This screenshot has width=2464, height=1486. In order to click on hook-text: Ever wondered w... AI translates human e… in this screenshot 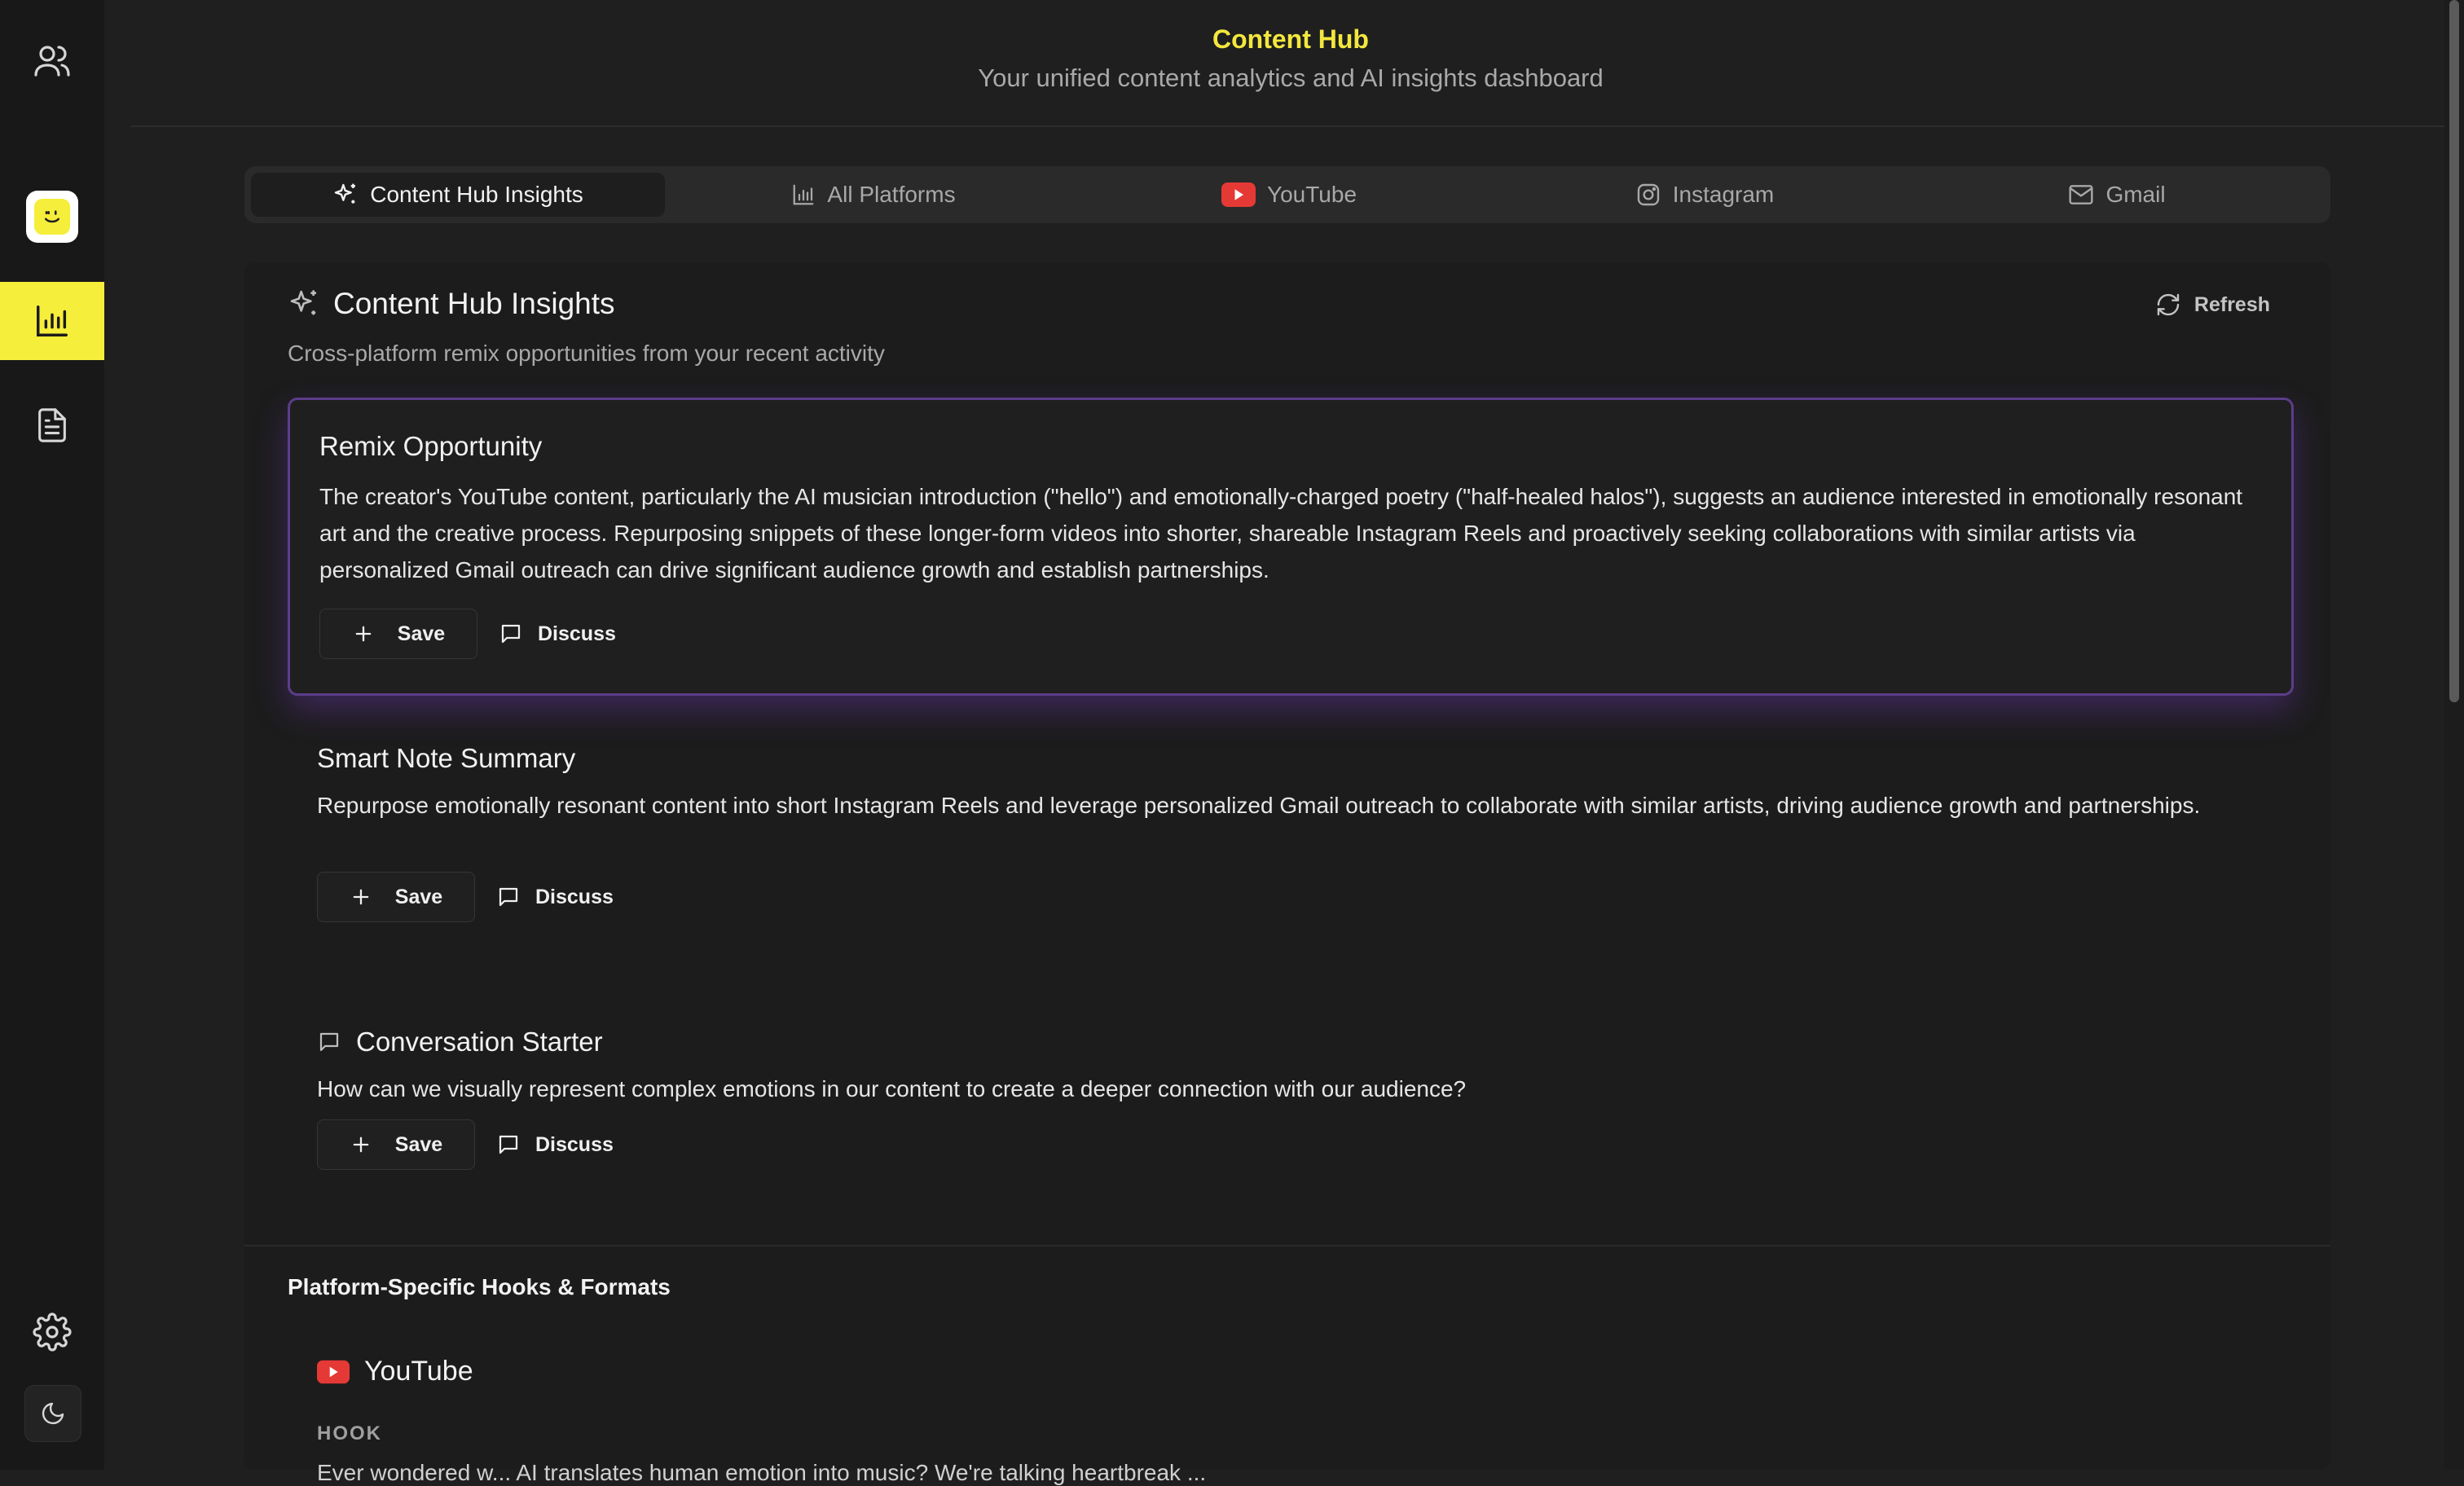, I will do `click(762, 1472)`.